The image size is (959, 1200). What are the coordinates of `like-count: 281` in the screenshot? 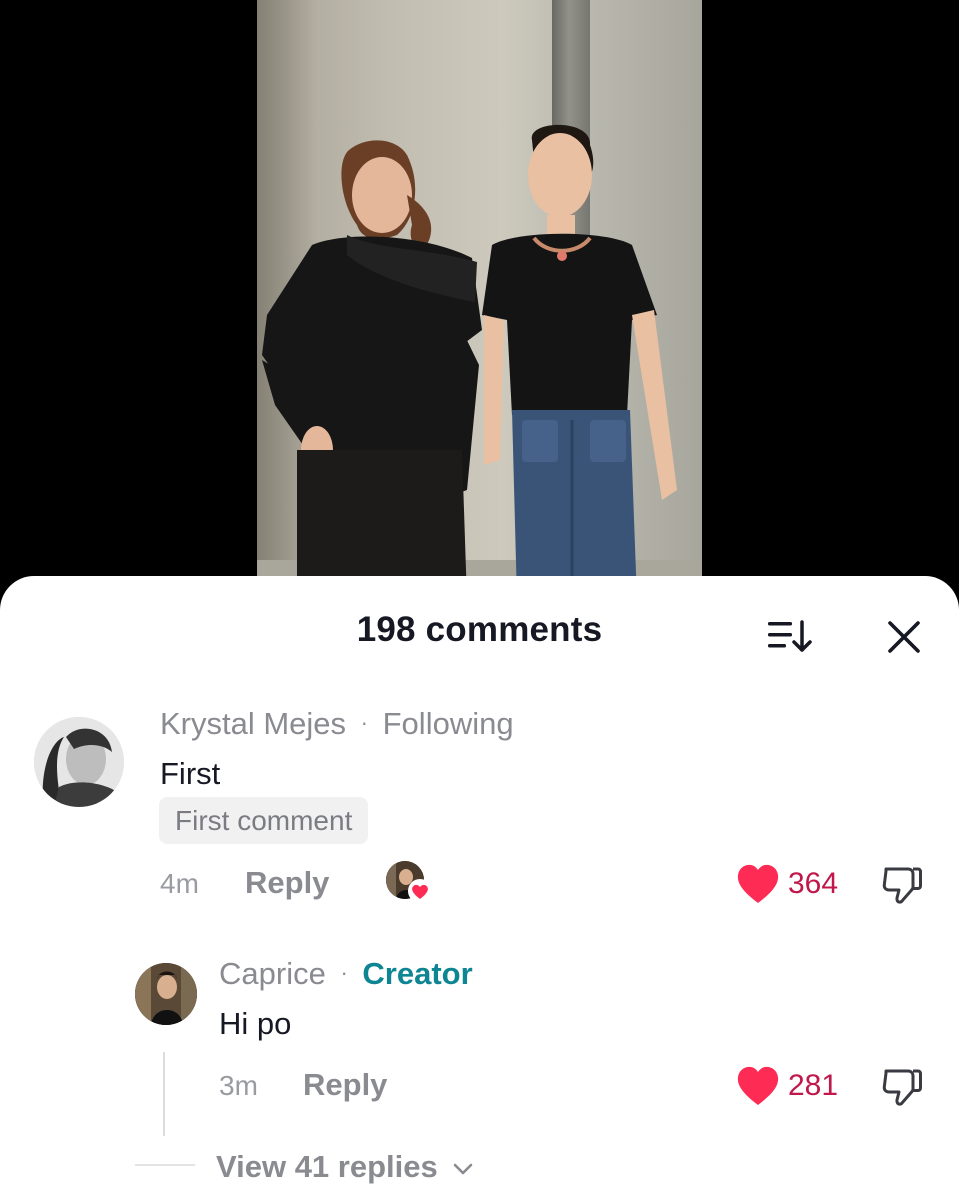 It's located at (813, 1085).